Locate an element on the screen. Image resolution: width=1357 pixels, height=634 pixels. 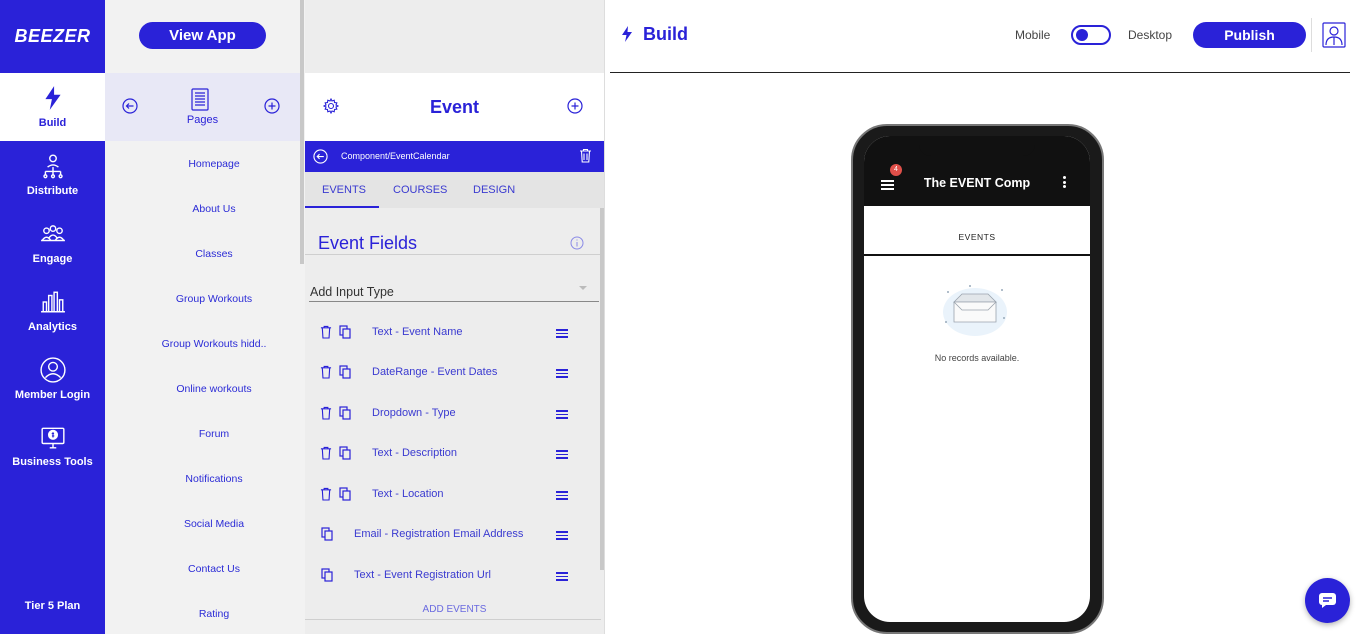
field-row: Text - Event Registration Url is located at coordinates (454, 576).